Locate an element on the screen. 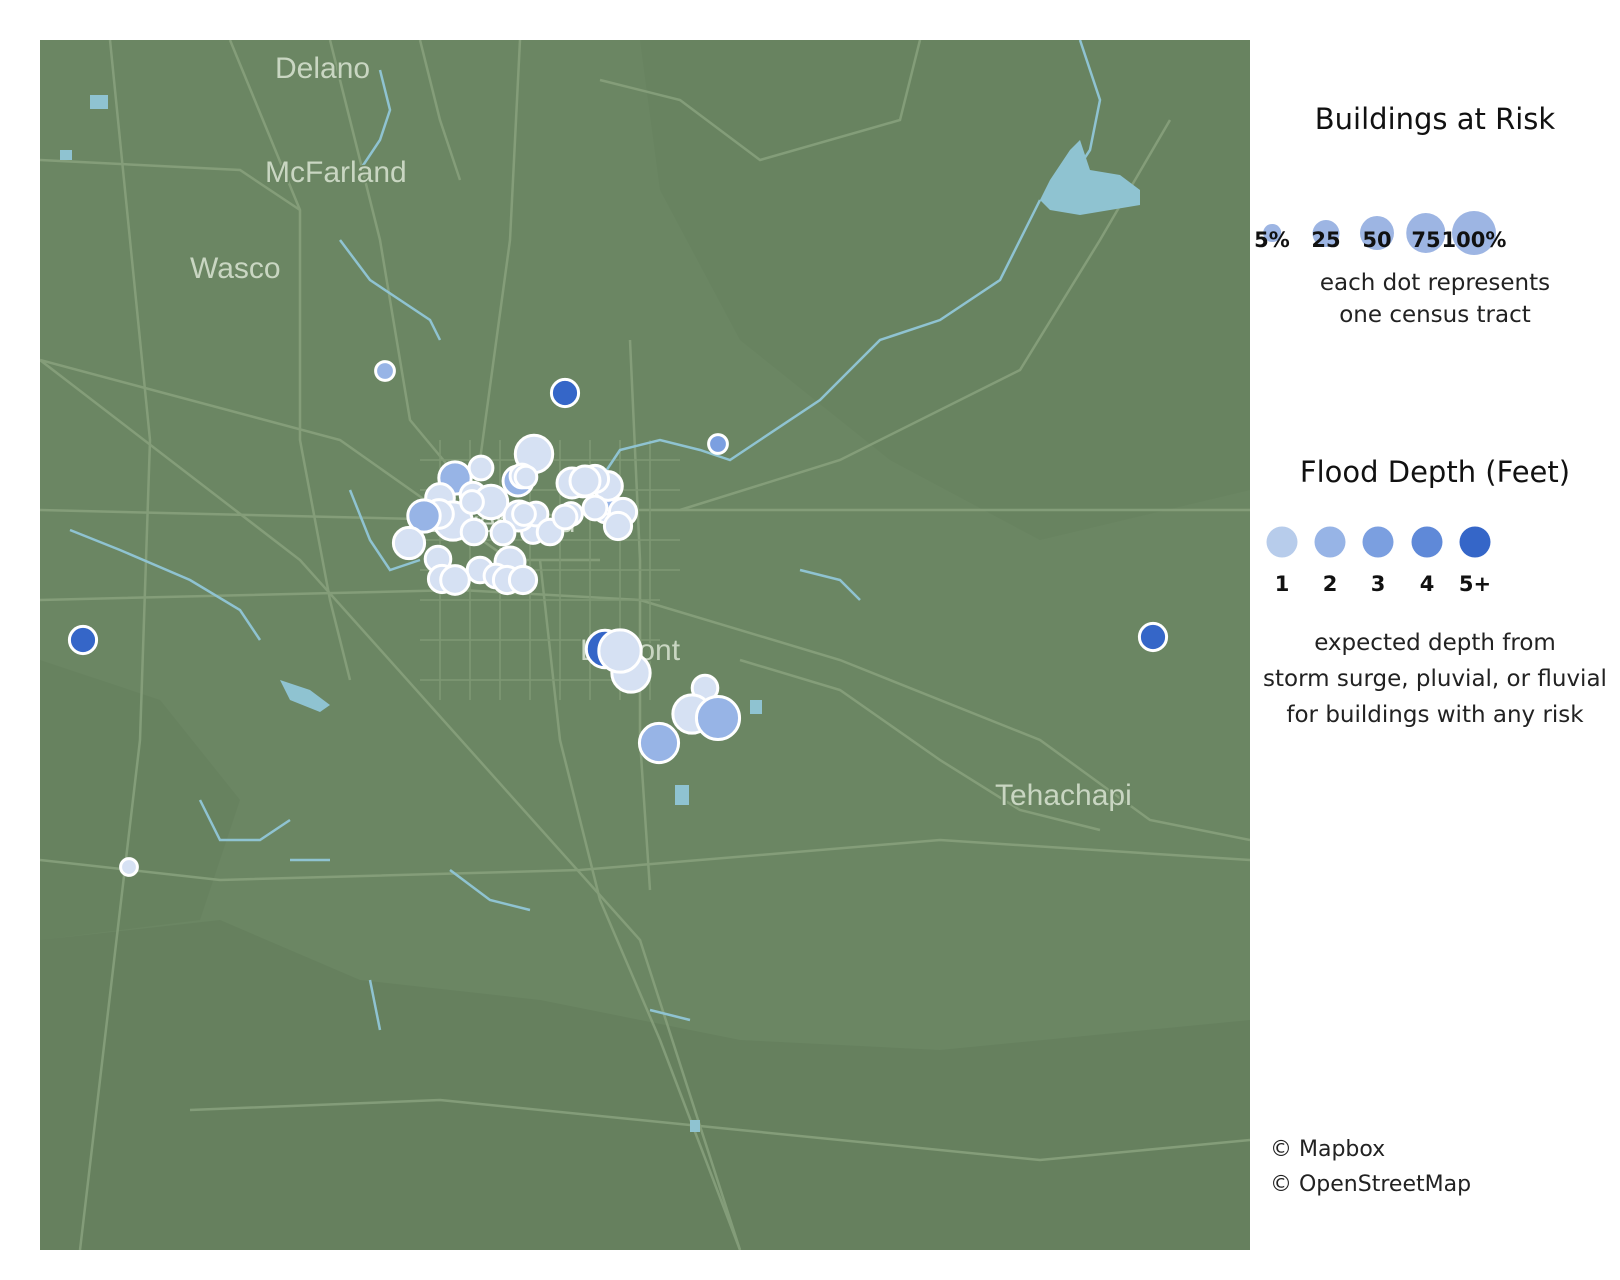 Image resolution: width=1620 pixels, height=1280 pixels. depth-label: 4 is located at coordinates (1427, 584).